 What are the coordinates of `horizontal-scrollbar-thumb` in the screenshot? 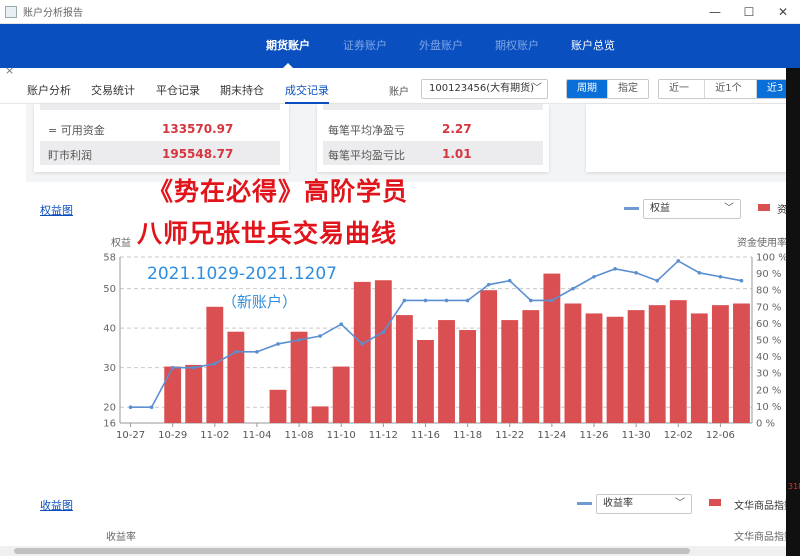 It's located at (352, 551).